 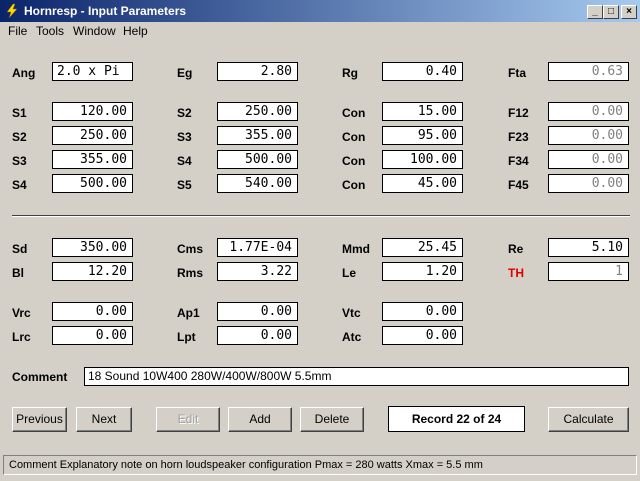 I want to click on mmd-field: 25.45, so click(x=422, y=247).